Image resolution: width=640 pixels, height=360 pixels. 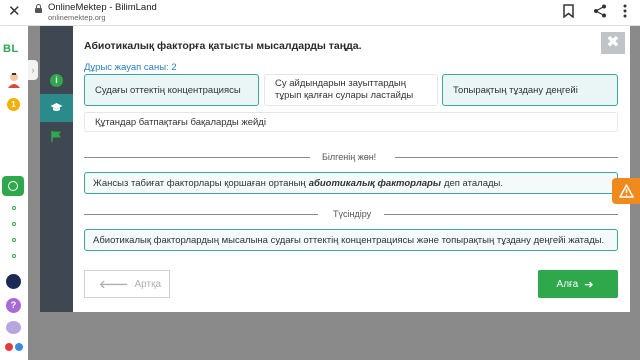 What do you see at coordinates (473, 183) in the screenshot?
I see `know-text-after: деп аталады.` at bounding box center [473, 183].